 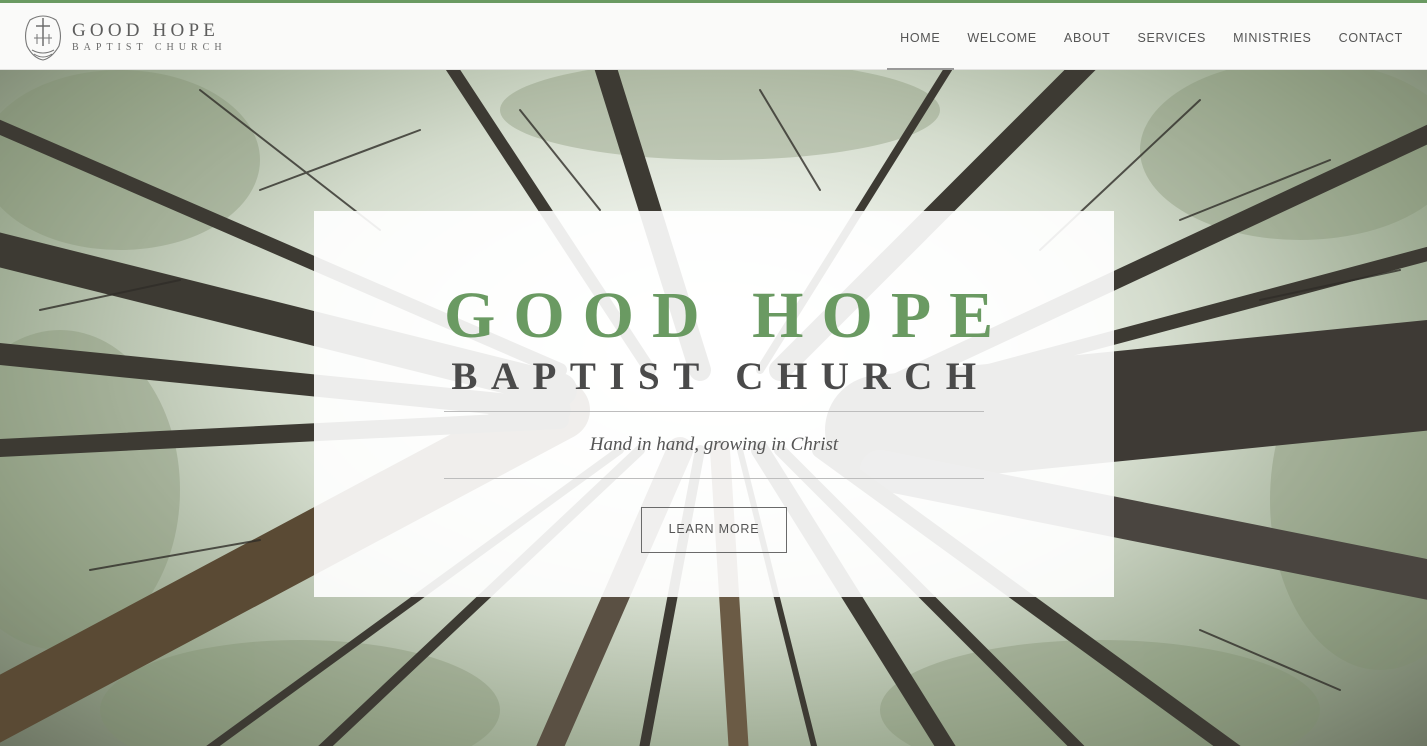 What do you see at coordinates (728, 315) in the screenshot?
I see `hero-title: GOOD HOPE` at bounding box center [728, 315].